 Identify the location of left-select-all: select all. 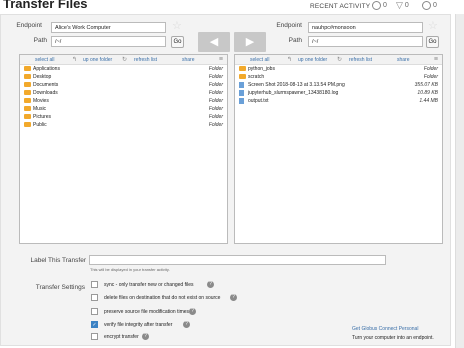
(44, 60).